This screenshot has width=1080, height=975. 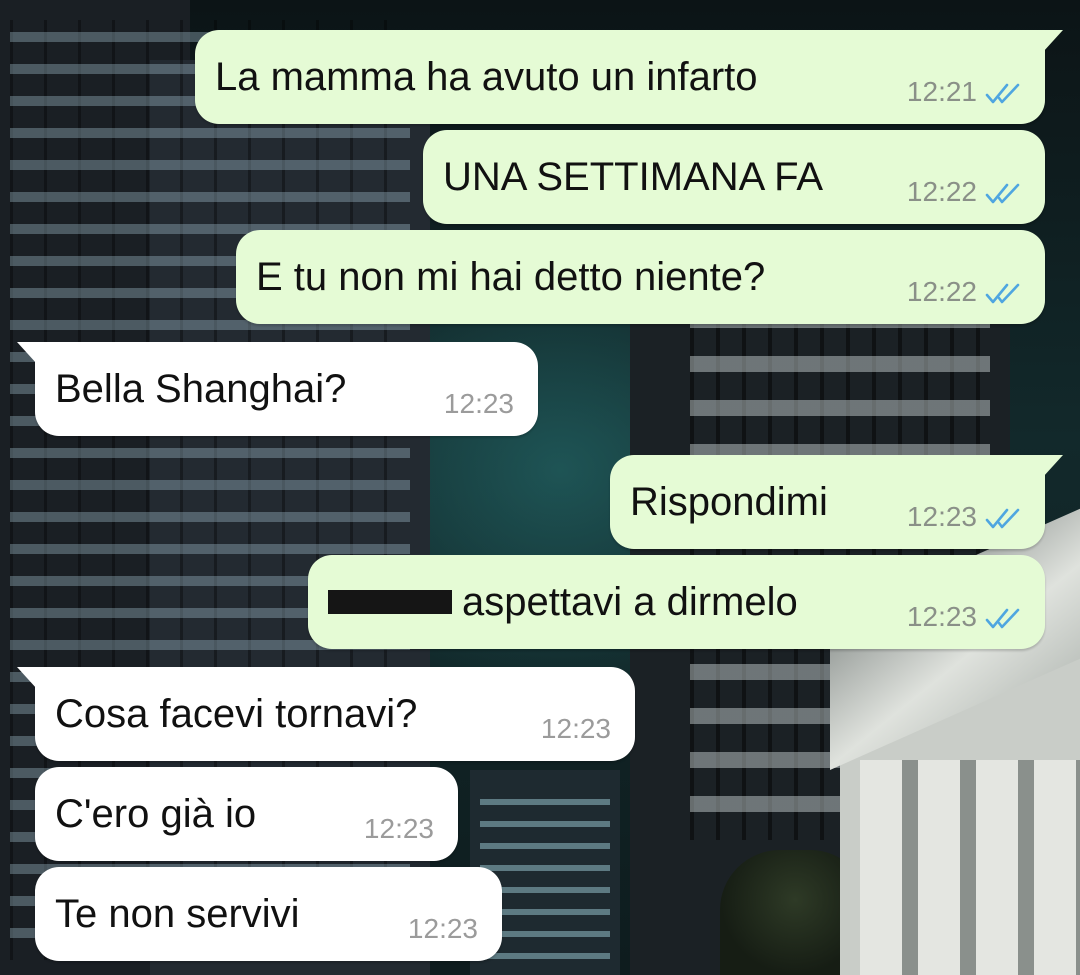 I want to click on message-timestamp: 12:21, so click(x=941, y=91).